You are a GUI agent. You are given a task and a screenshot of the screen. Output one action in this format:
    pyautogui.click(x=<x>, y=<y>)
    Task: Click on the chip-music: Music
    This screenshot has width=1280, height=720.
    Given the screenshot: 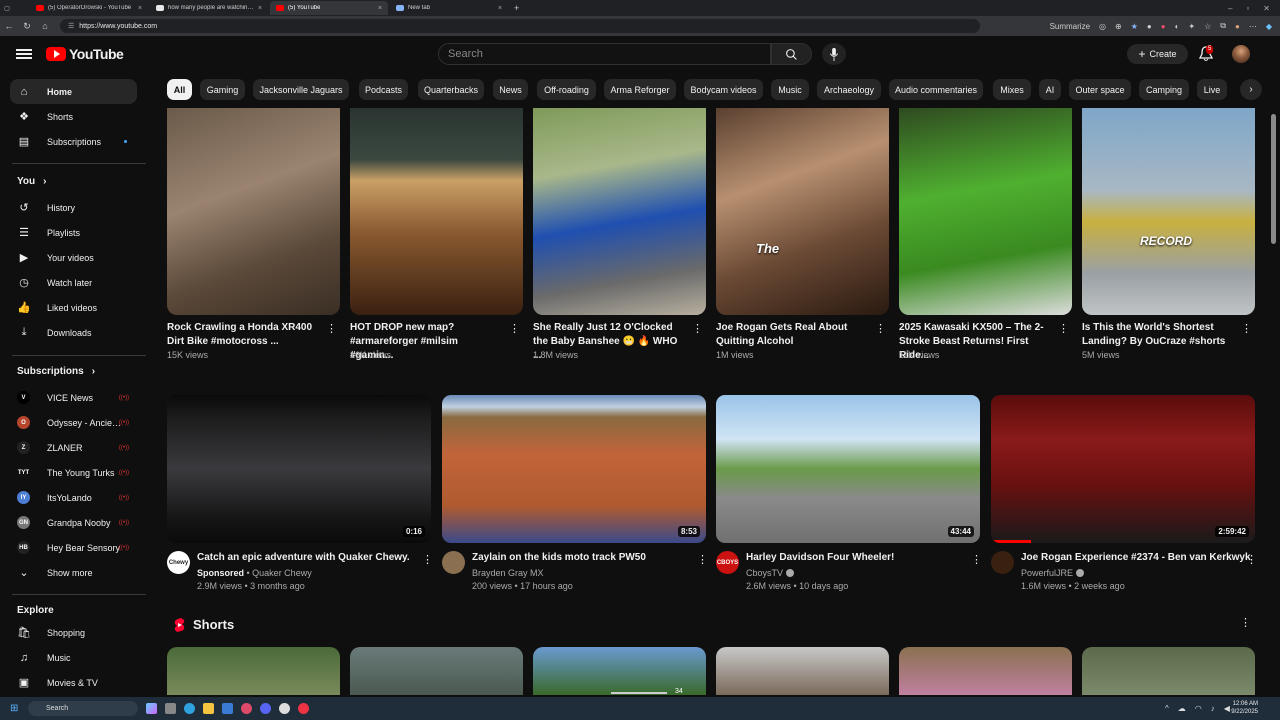 What is the action you would take?
    pyautogui.click(x=790, y=89)
    